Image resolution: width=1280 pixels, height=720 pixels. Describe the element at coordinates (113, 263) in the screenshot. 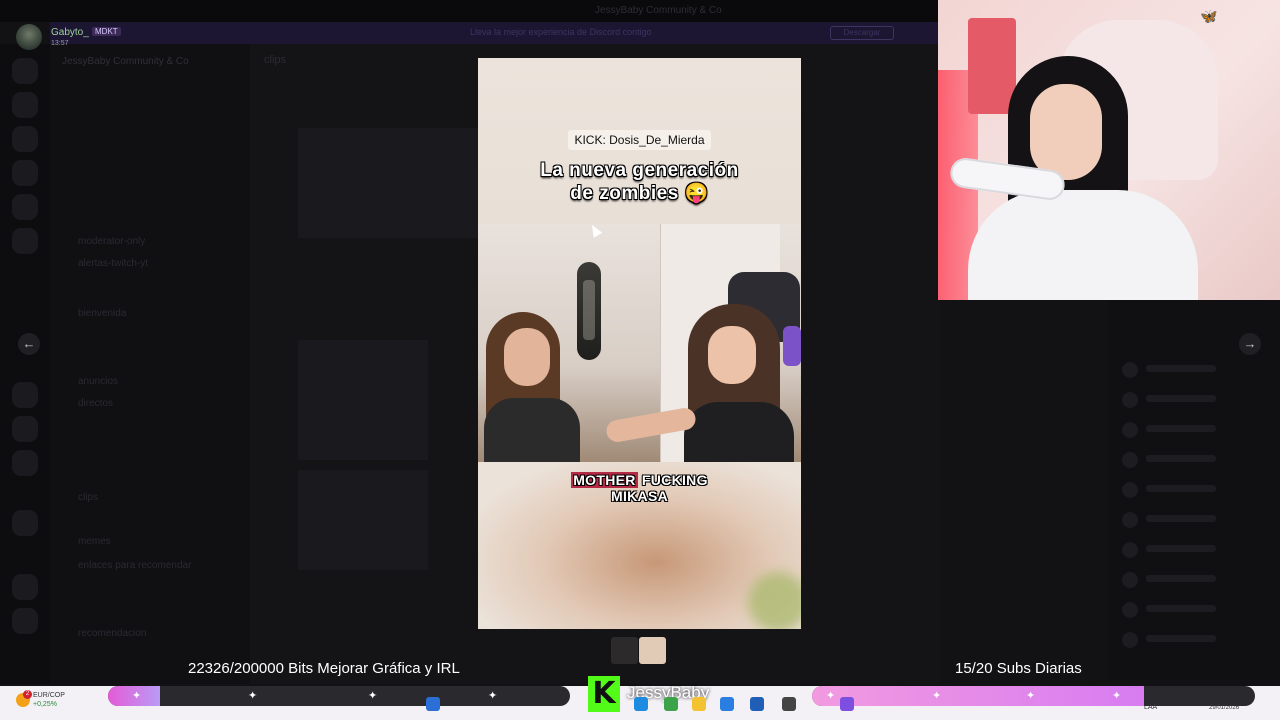

I see `channel-item: alertas-twitch-yt` at that location.